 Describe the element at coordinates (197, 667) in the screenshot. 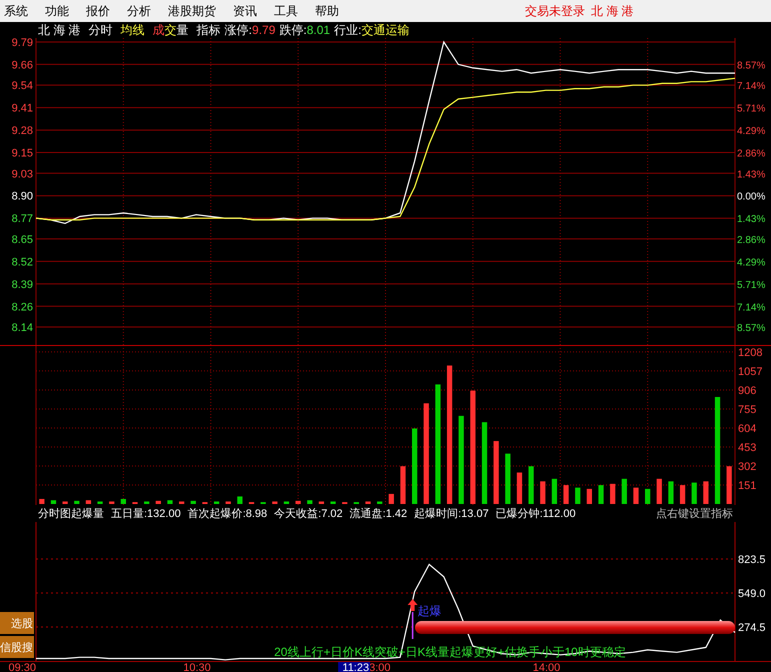

I see `time-label: 10:30` at that location.